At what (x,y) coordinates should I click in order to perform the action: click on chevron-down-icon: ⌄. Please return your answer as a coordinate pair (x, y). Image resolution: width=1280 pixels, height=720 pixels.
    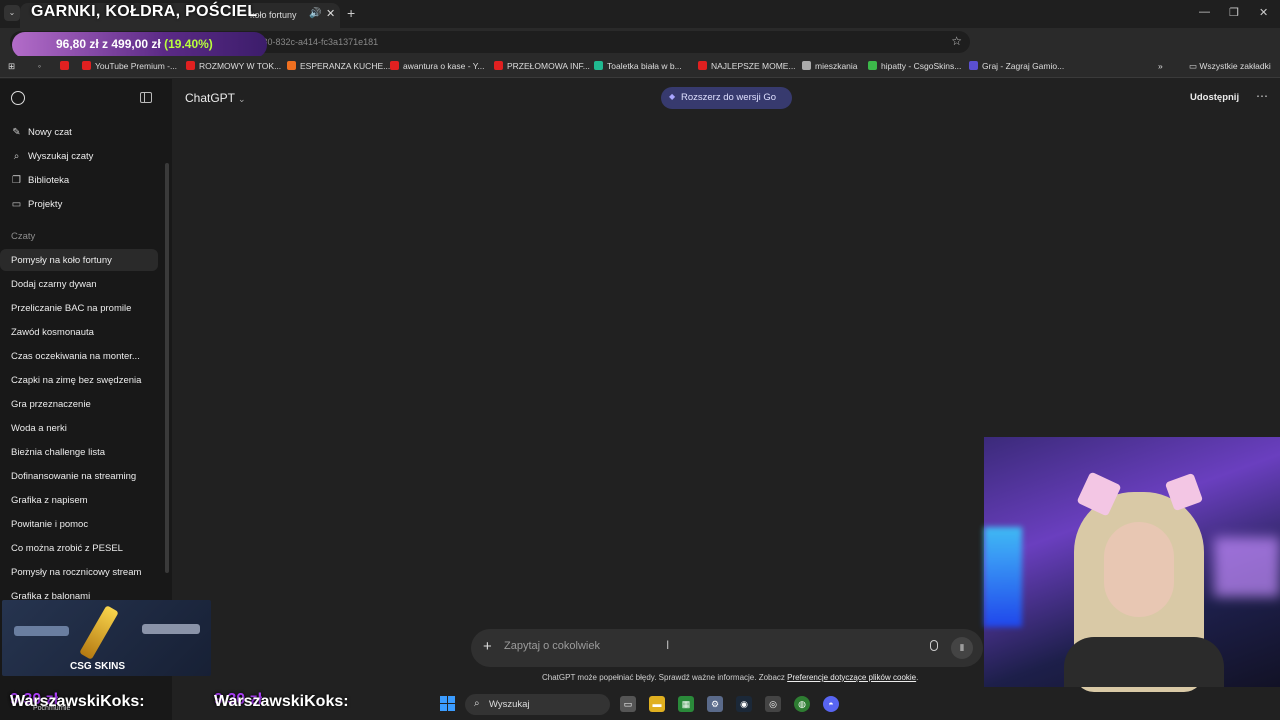
    Looking at the image, I should click on (242, 99).